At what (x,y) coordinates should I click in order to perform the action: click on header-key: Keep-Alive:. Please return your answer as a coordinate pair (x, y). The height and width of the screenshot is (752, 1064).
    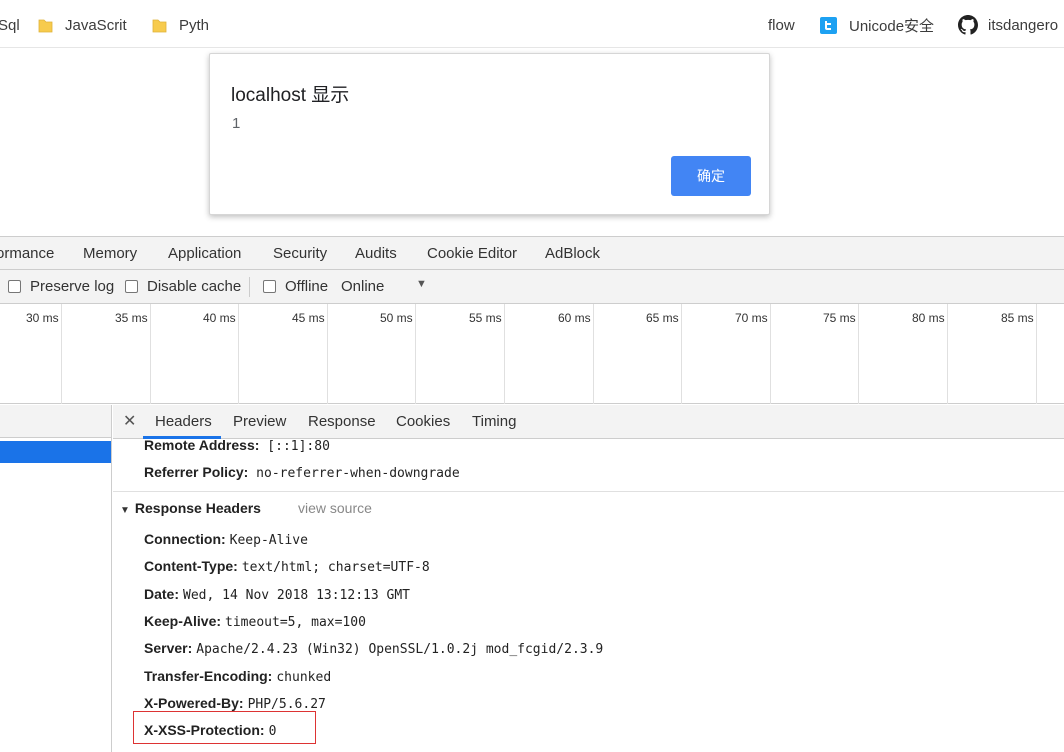
    Looking at the image, I should click on (183, 620).